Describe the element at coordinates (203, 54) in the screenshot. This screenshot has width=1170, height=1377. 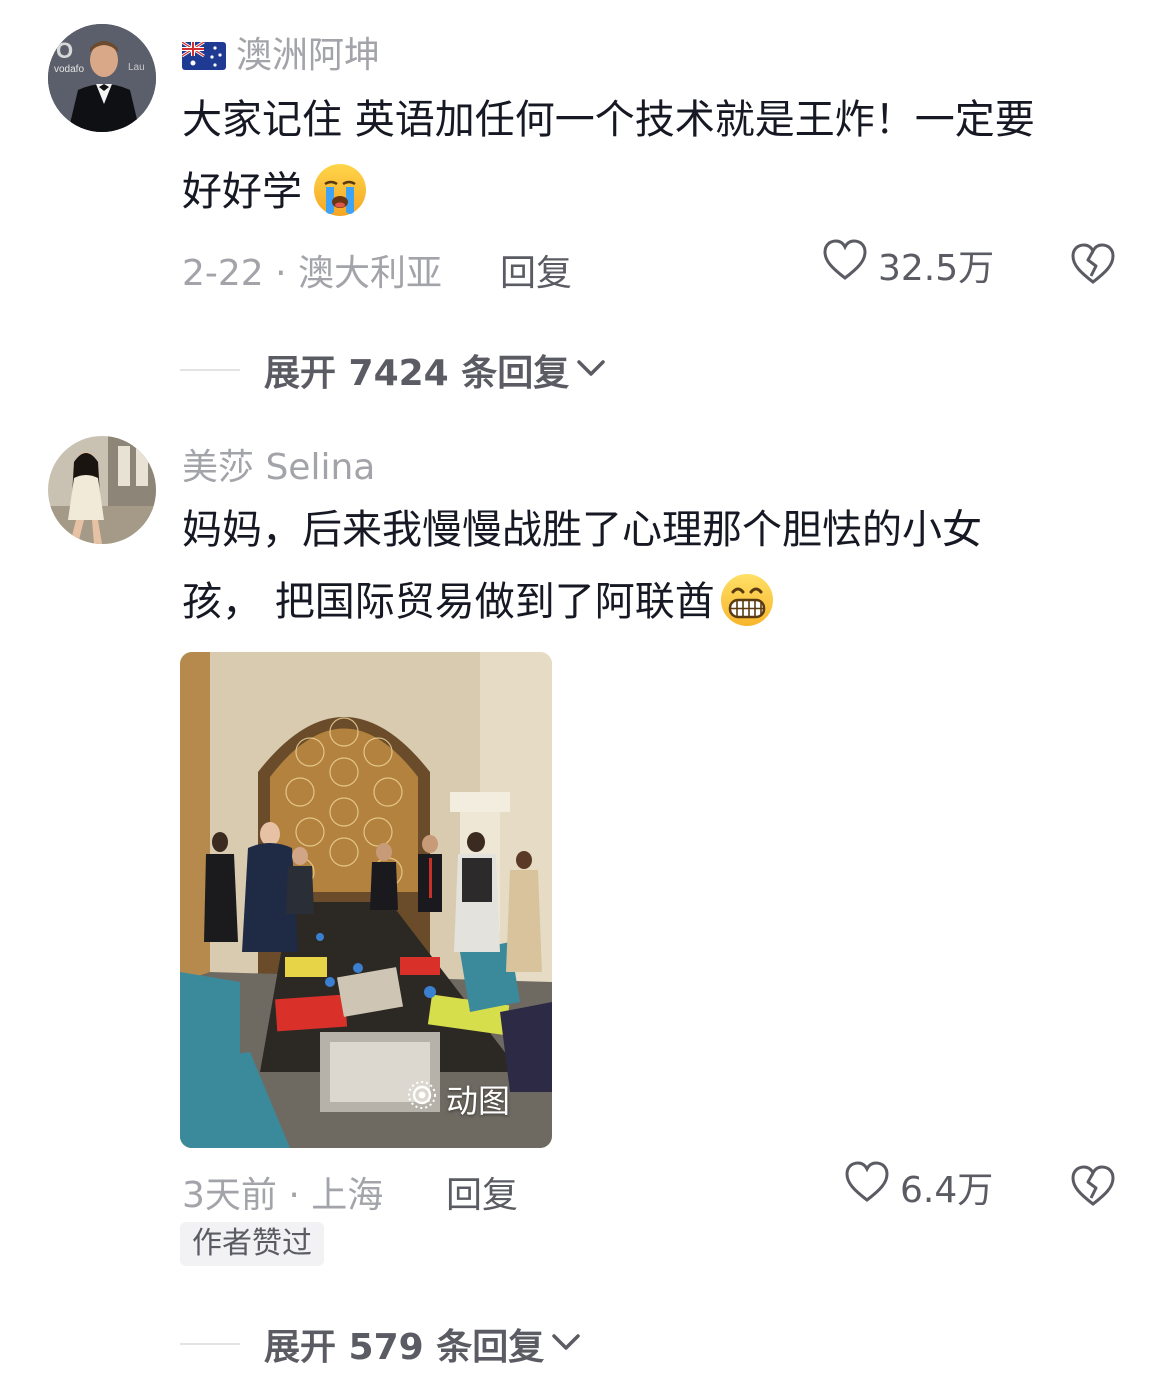
I see `australia-flag-icon` at that location.